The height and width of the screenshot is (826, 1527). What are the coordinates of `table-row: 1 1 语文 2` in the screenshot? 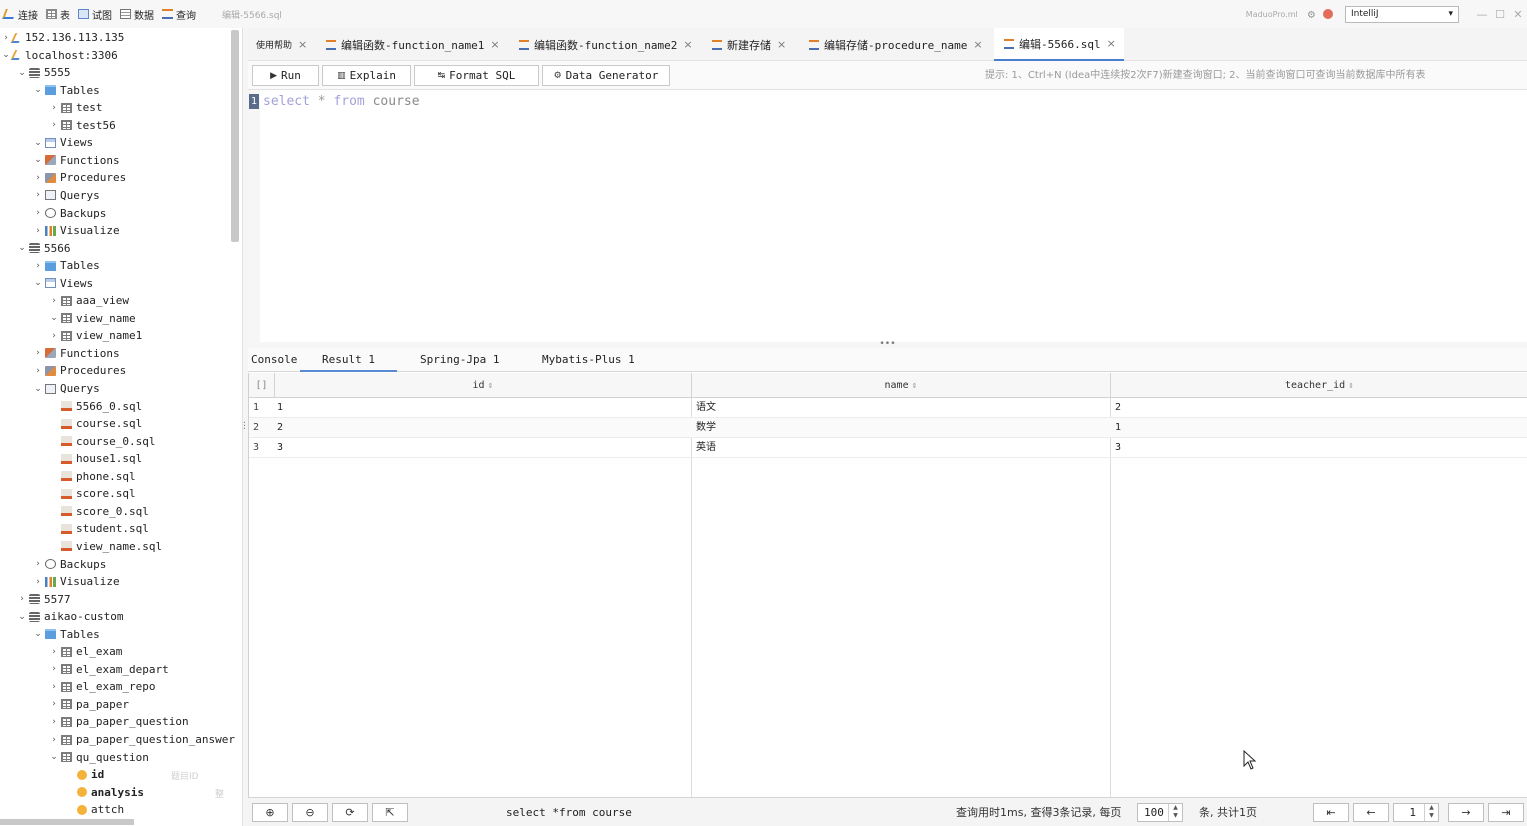 It's located at (888, 408).